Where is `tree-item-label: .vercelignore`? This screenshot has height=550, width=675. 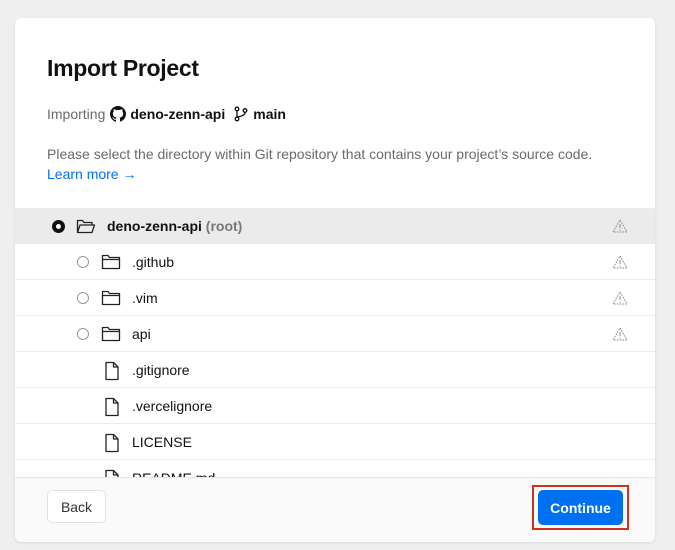
tree-item-label: .vercelignore is located at coordinates (172, 406).